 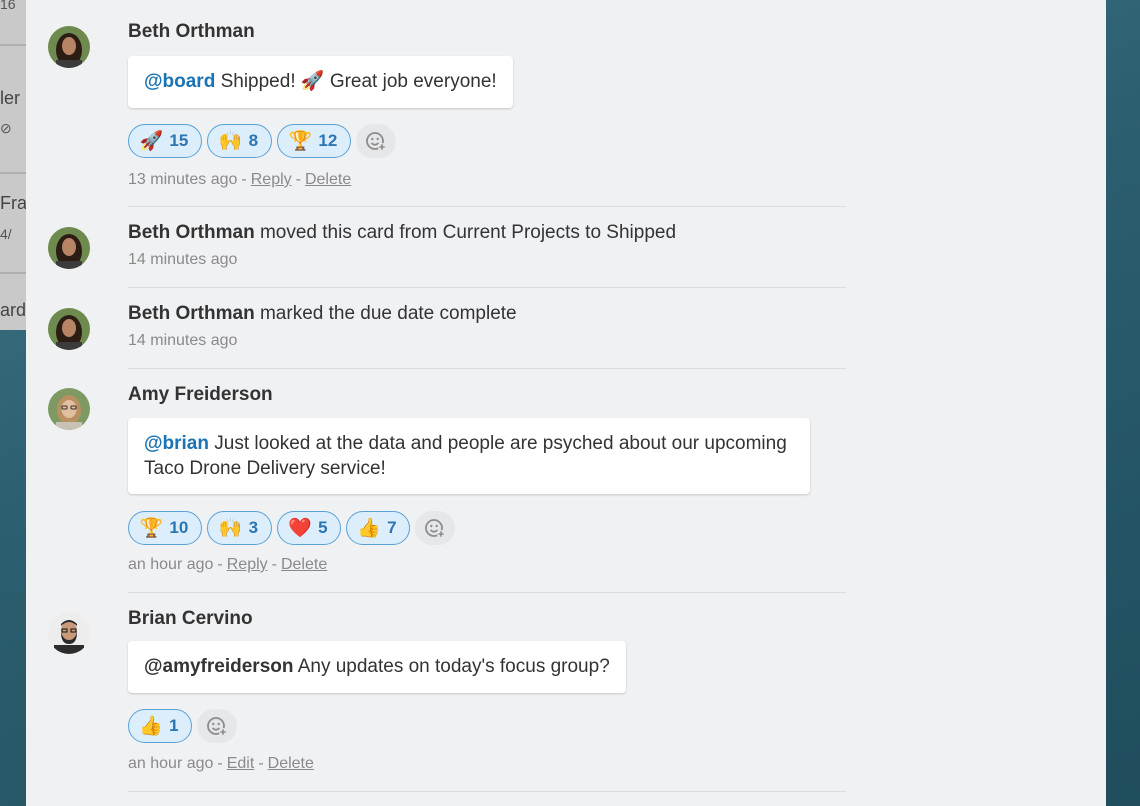 What do you see at coordinates (151, 141) in the screenshot?
I see `rocket-icon: 🚀` at bounding box center [151, 141].